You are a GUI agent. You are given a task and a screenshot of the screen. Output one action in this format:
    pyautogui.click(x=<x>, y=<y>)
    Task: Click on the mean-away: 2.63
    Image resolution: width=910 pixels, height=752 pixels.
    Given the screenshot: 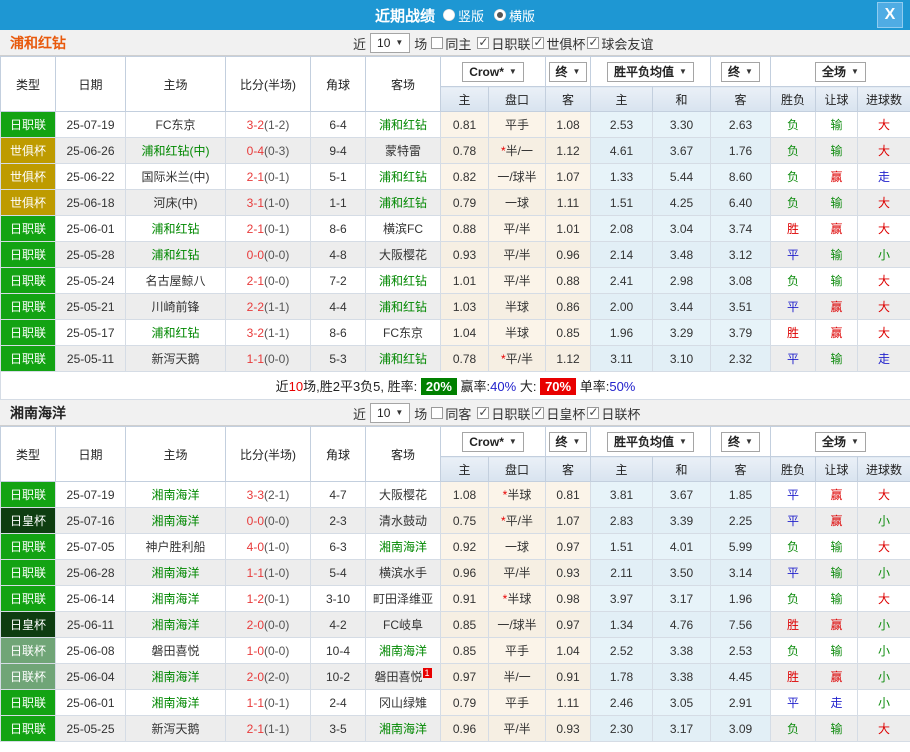 What is the action you would take?
    pyautogui.click(x=740, y=124)
    